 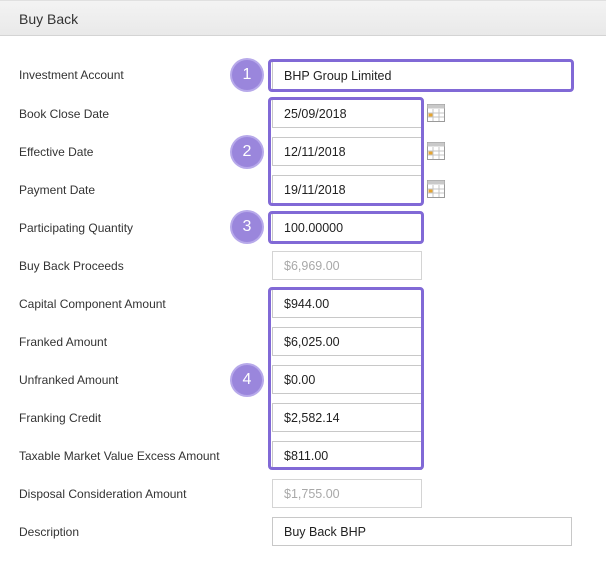 I want to click on franking-credit-field: $2,582.14, so click(x=347, y=417).